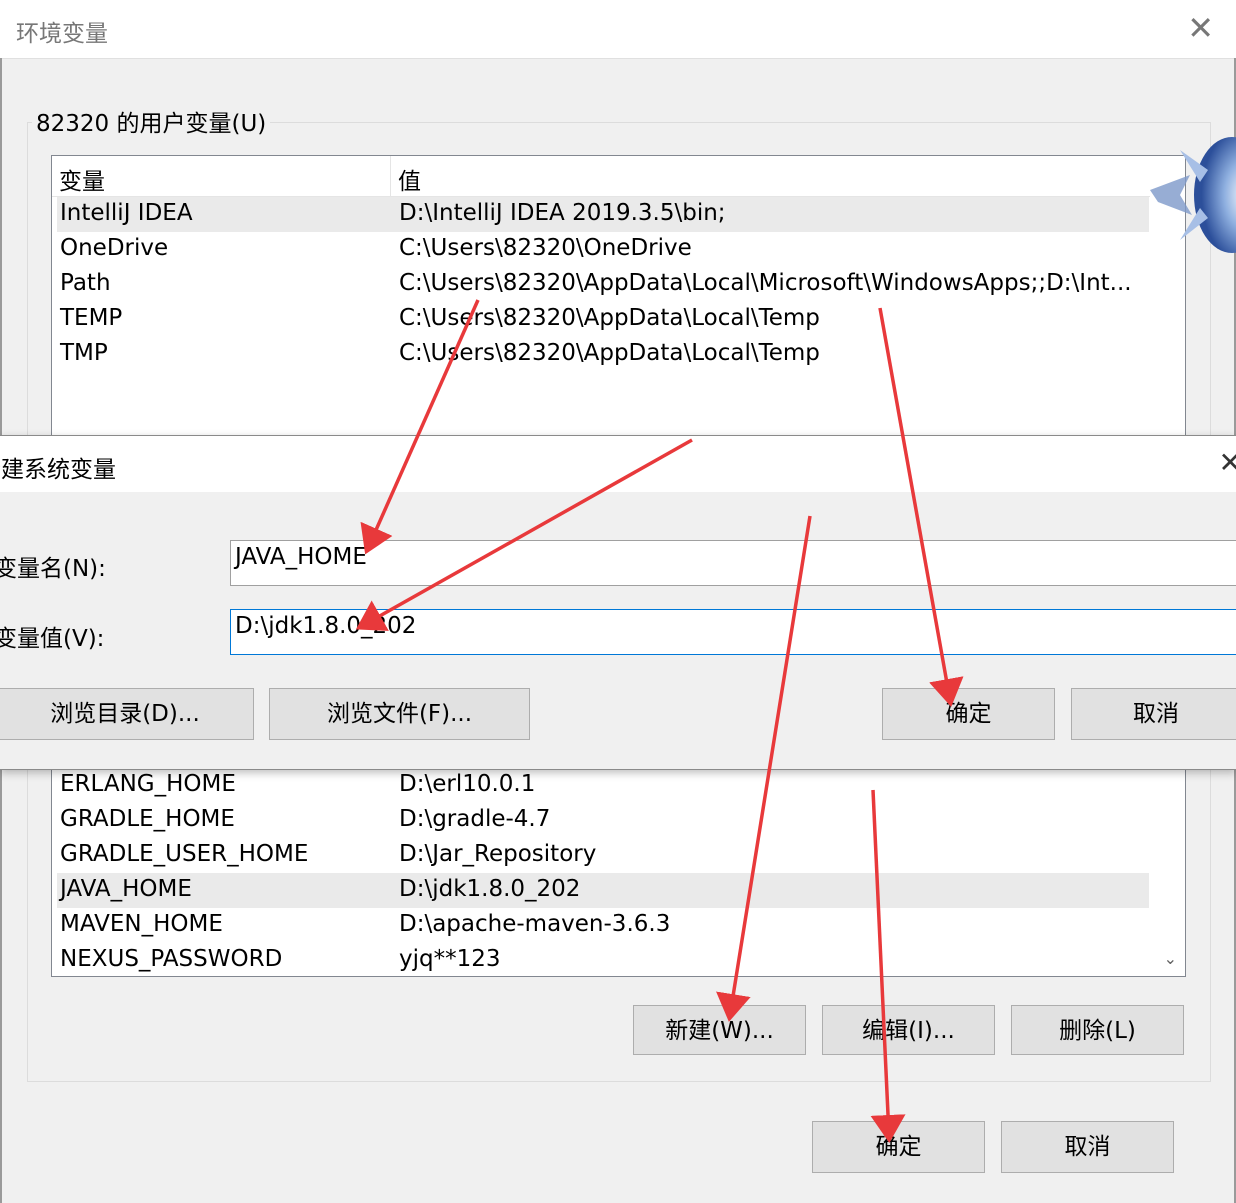 The height and width of the screenshot is (1203, 1236). I want to click on variable-name: JAVA_HOME, so click(126, 889).